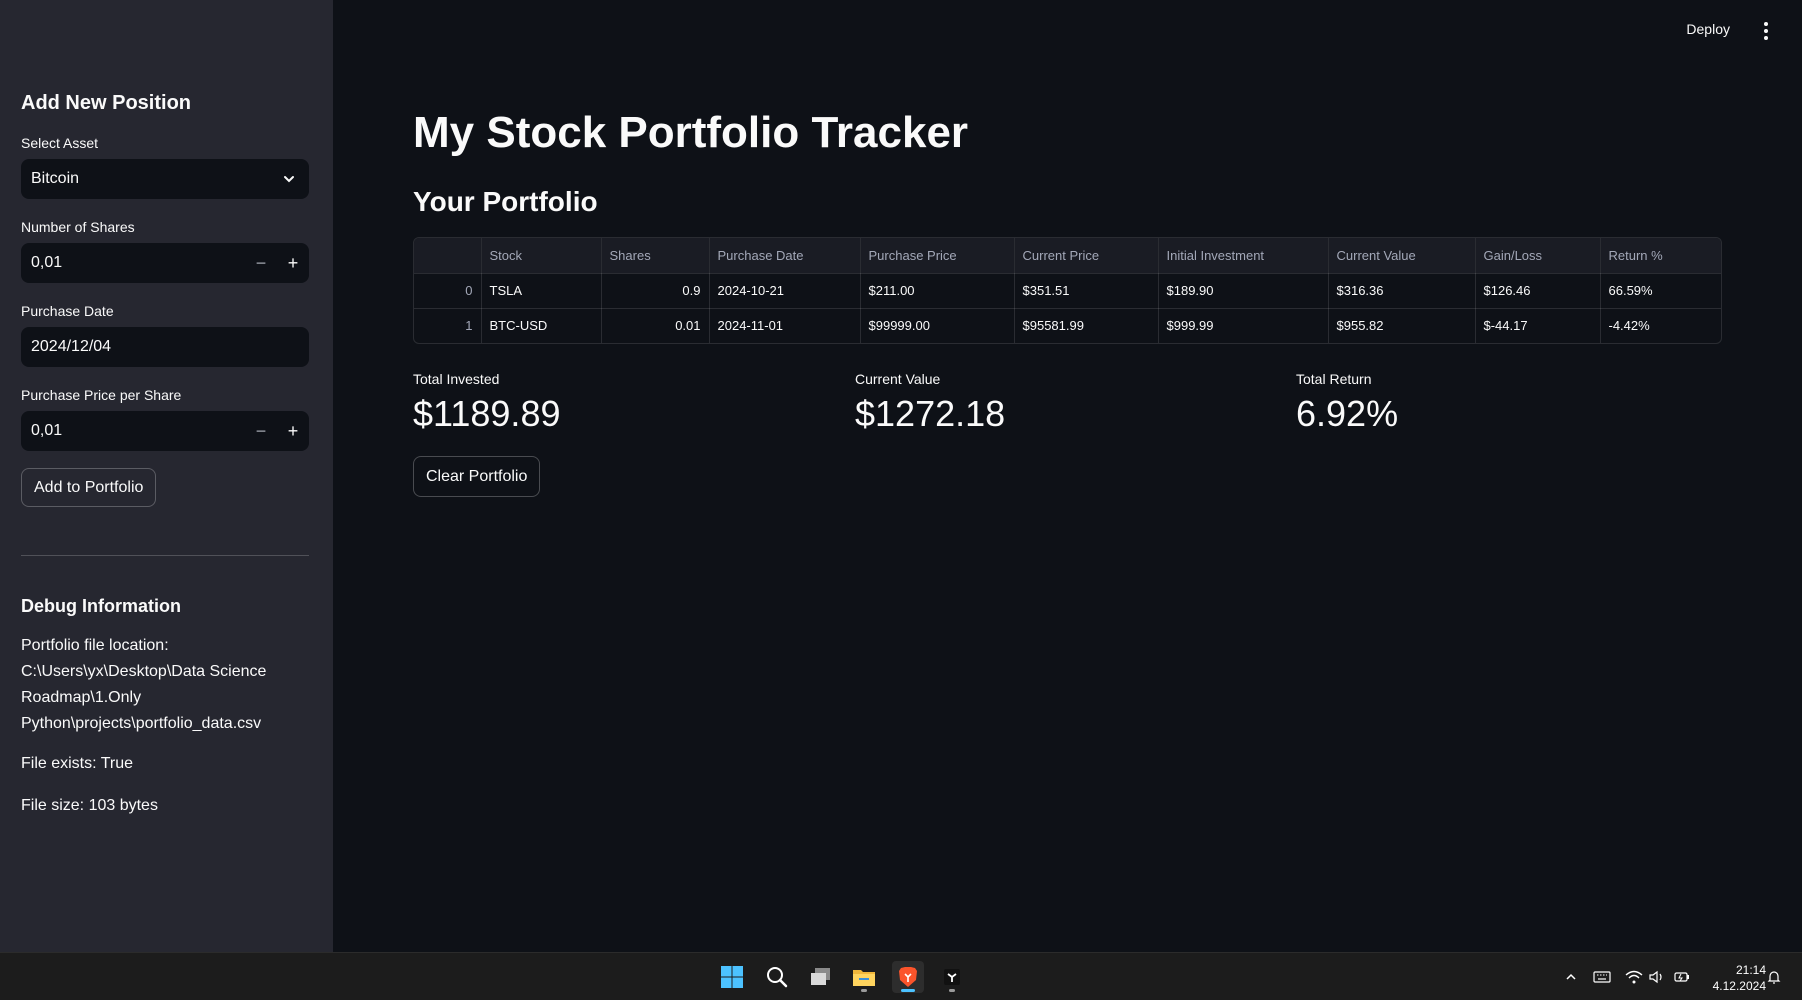 This screenshot has height=1000, width=1802. I want to click on notification-bell-icon, so click(1774, 977).